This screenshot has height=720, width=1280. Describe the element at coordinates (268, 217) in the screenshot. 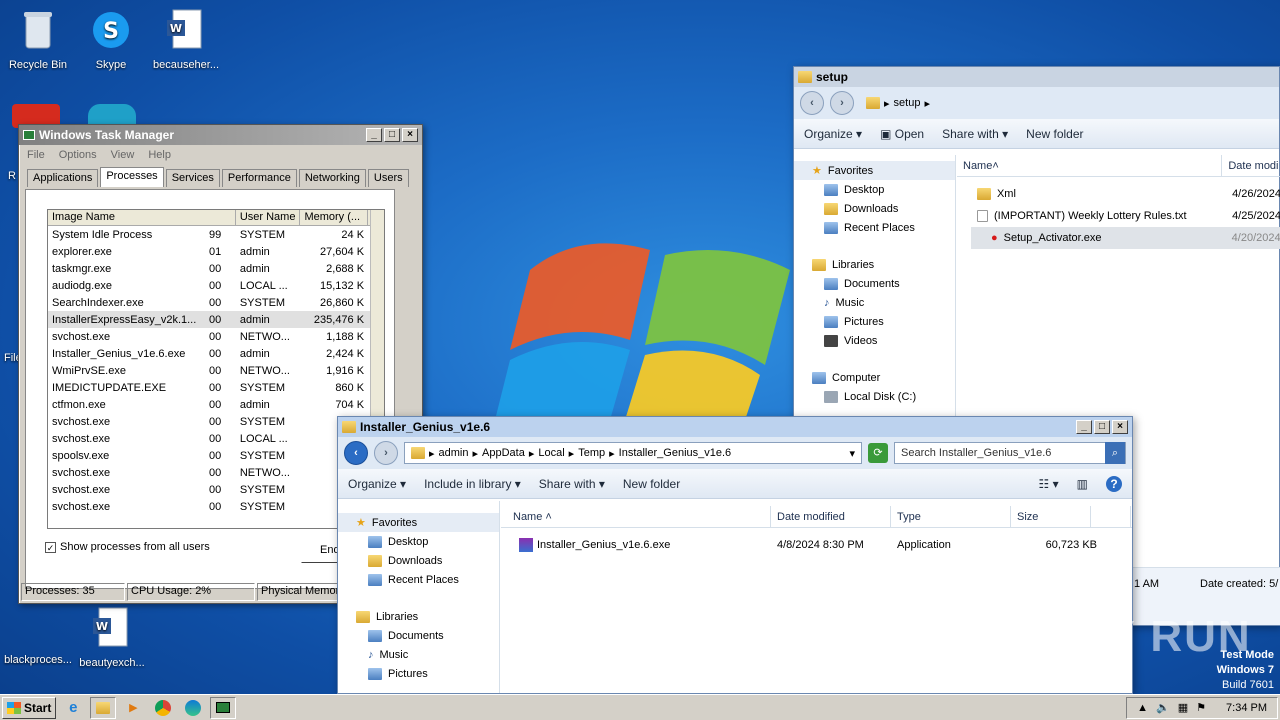

I see `column-user-name: User Name` at that location.